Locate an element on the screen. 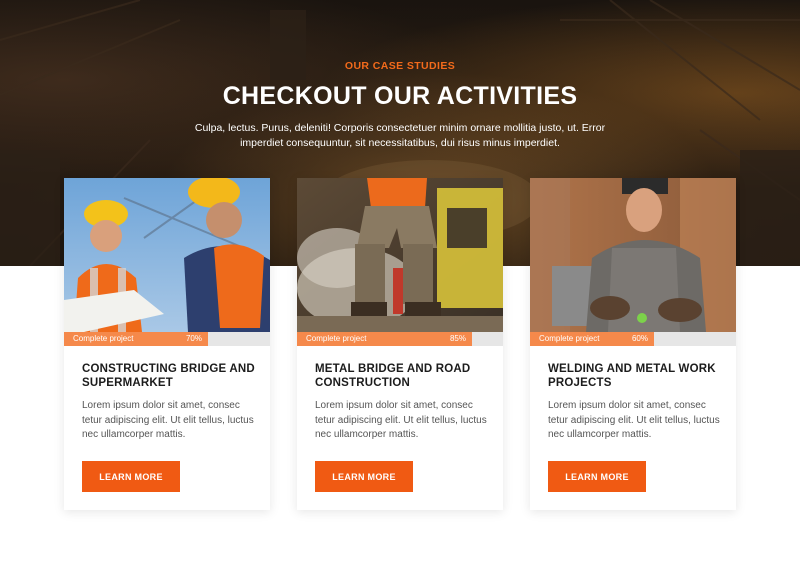  section-eyebrow: OUR CASE STUDIES is located at coordinates (400, 66).